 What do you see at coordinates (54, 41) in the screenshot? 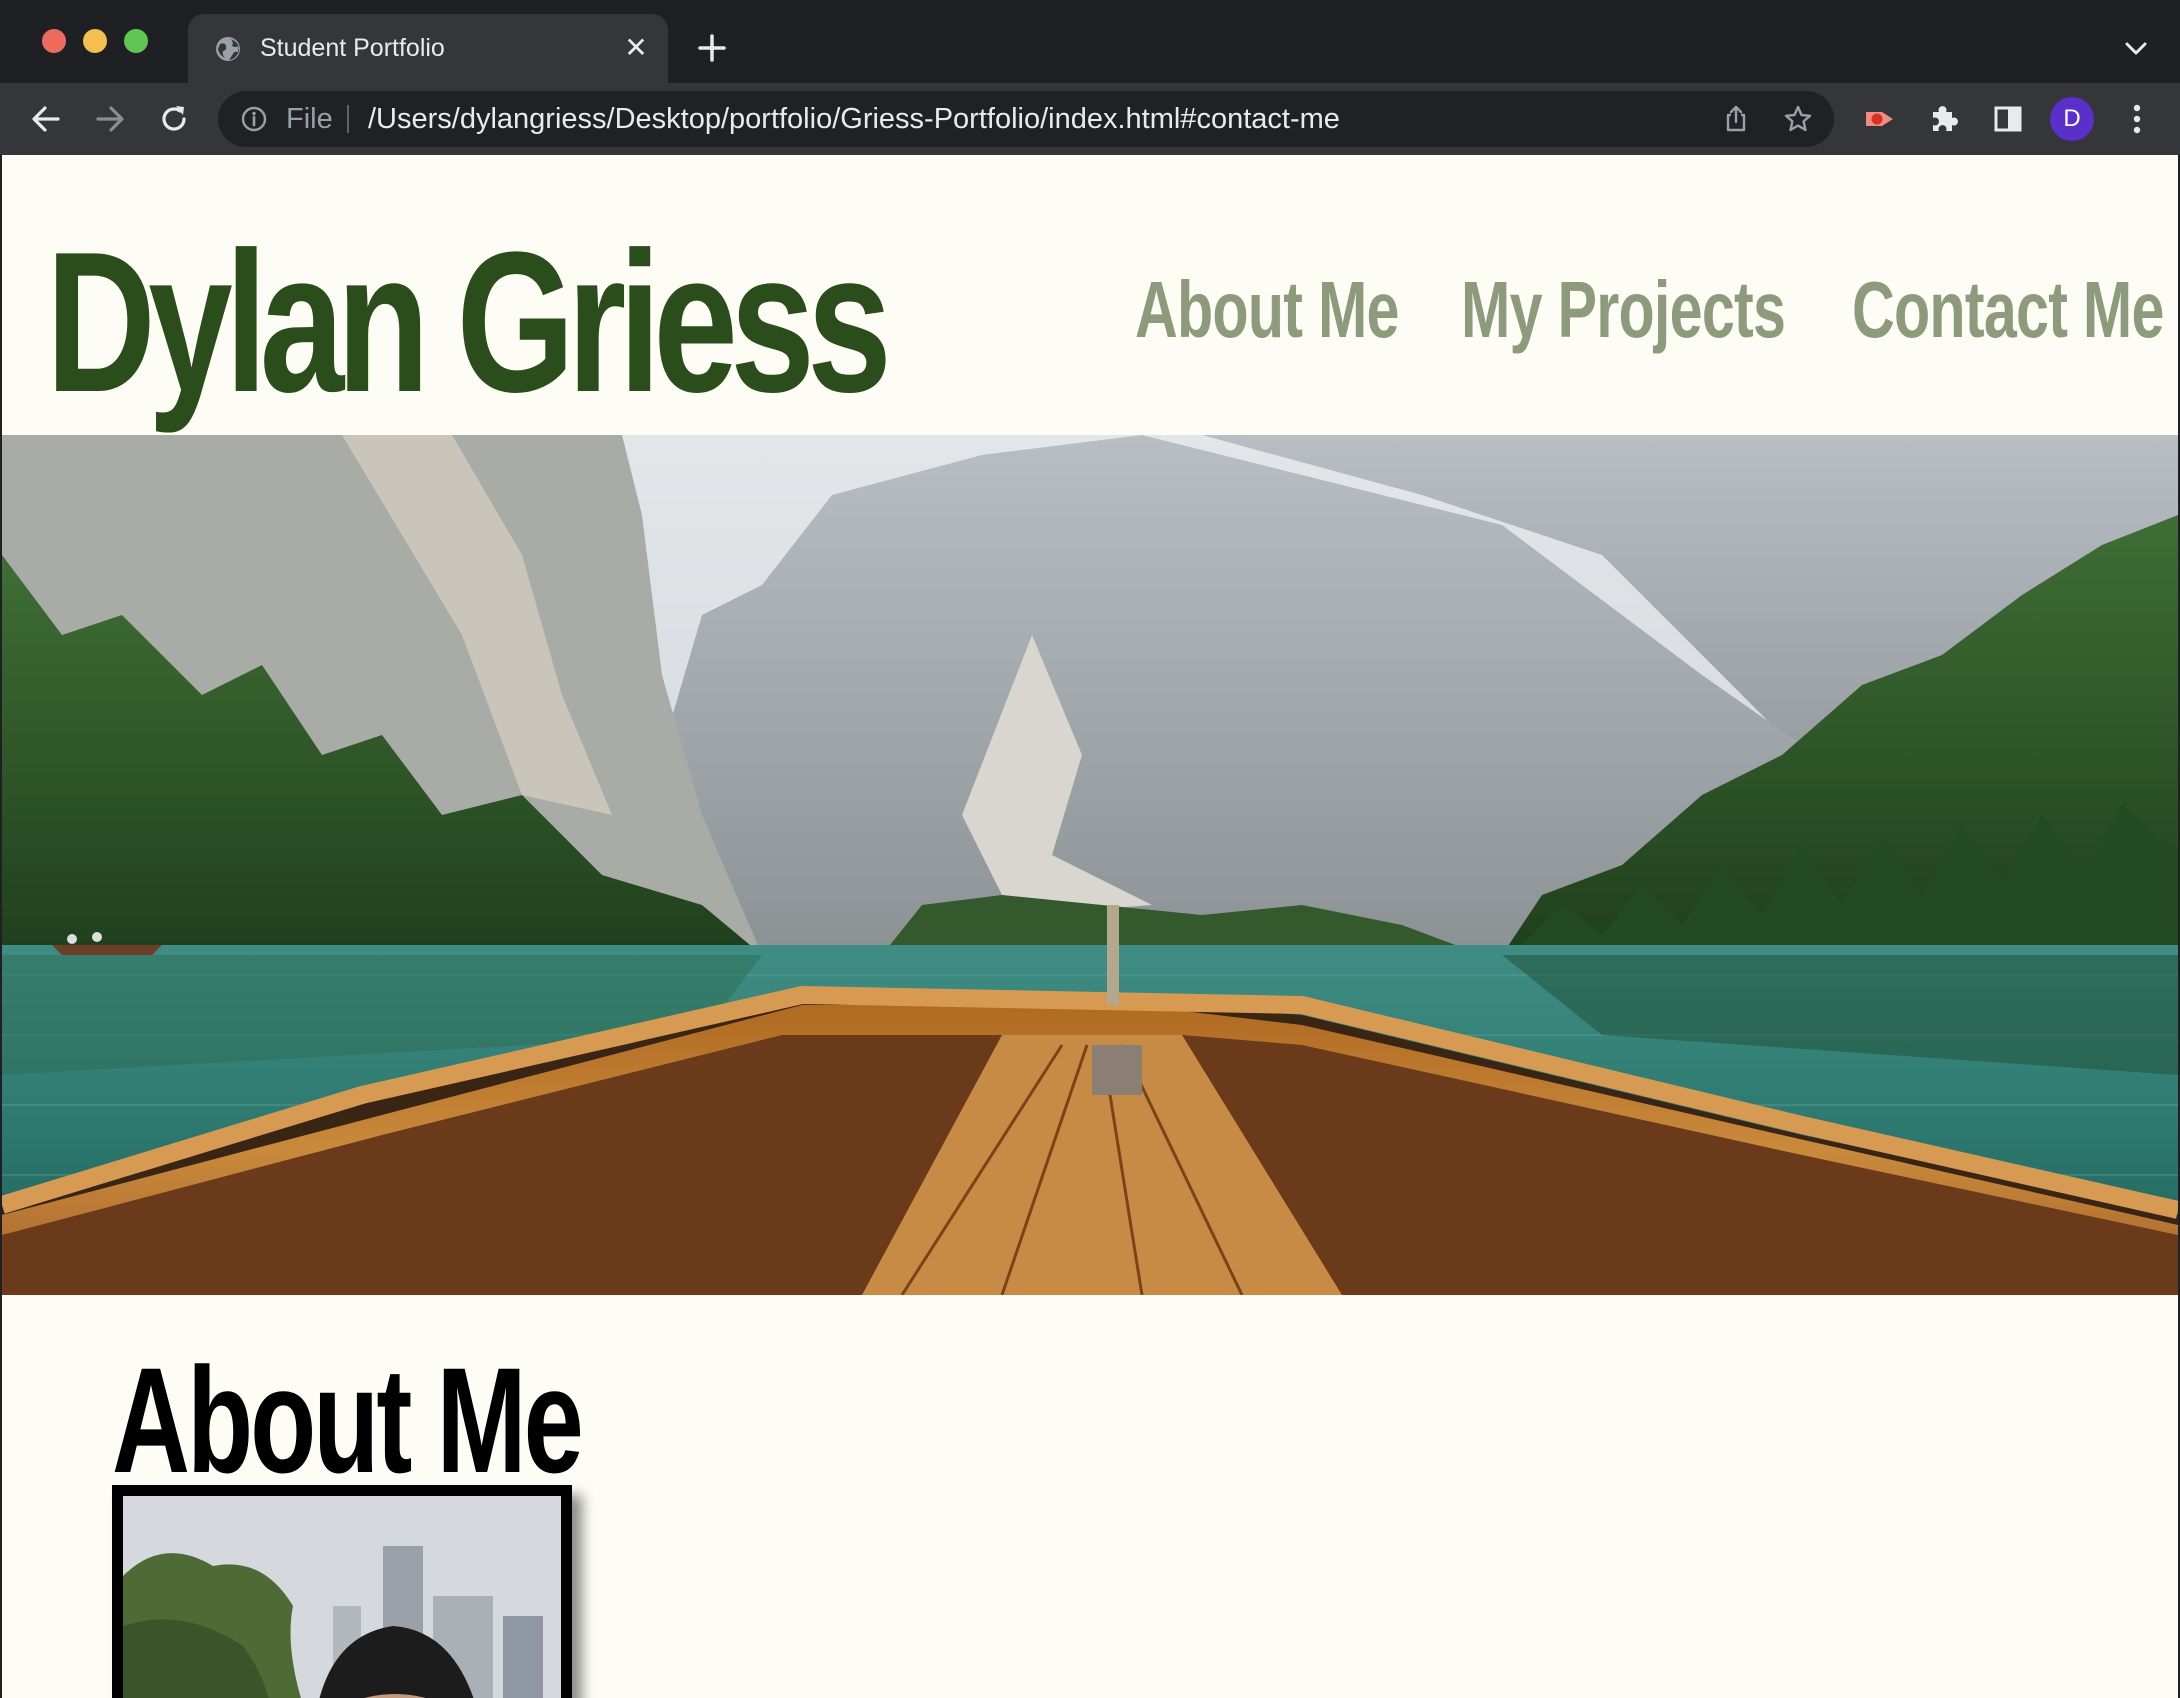
I see `close-window-button` at bounding box center [54, 41].